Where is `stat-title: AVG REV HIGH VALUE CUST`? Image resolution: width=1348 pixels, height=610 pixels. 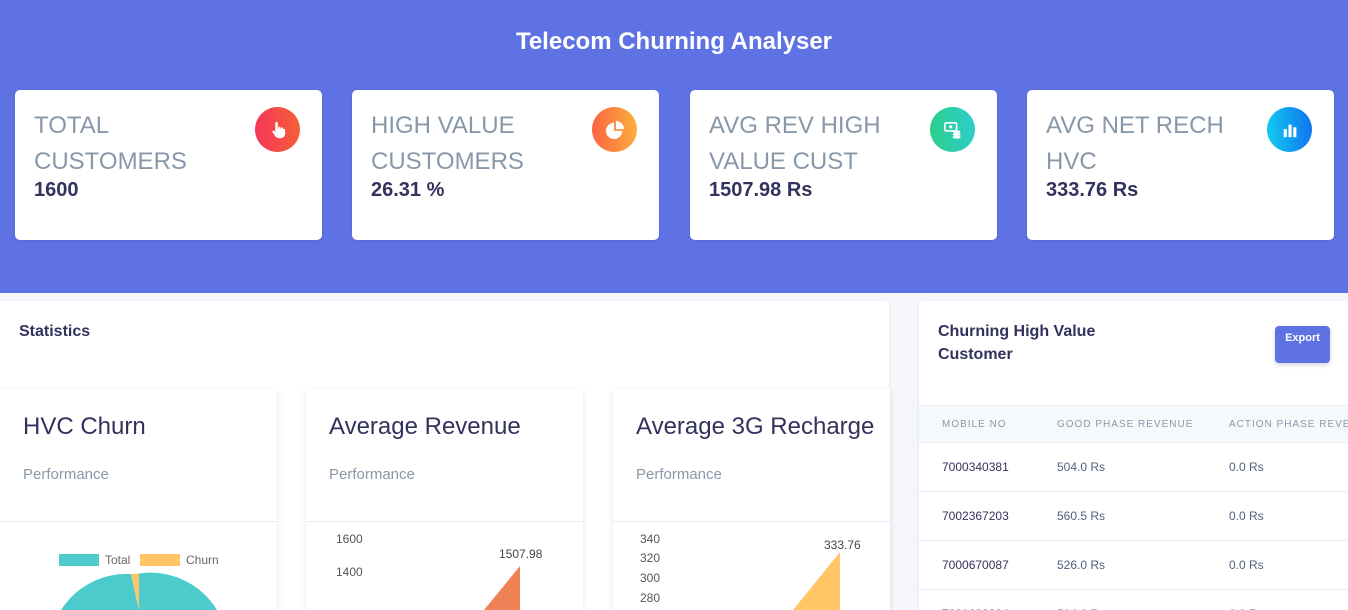 stat-title: AVG REV HIGH VALUE CUST is located at coordinates (795, 143).